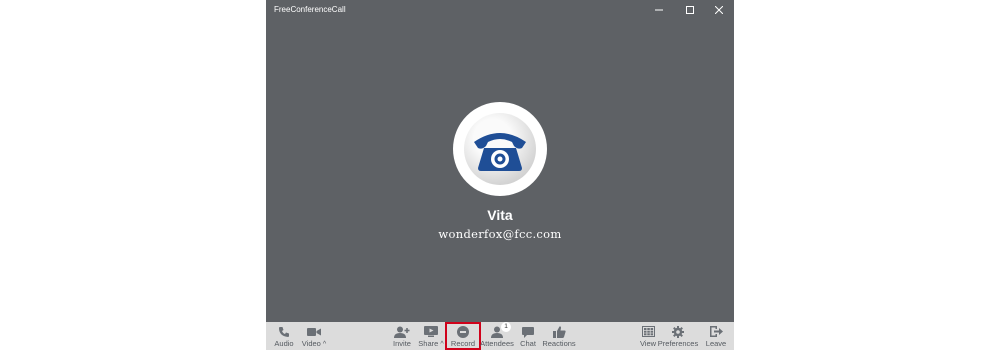  I want to click on minimize-icon, so click(659, 9).